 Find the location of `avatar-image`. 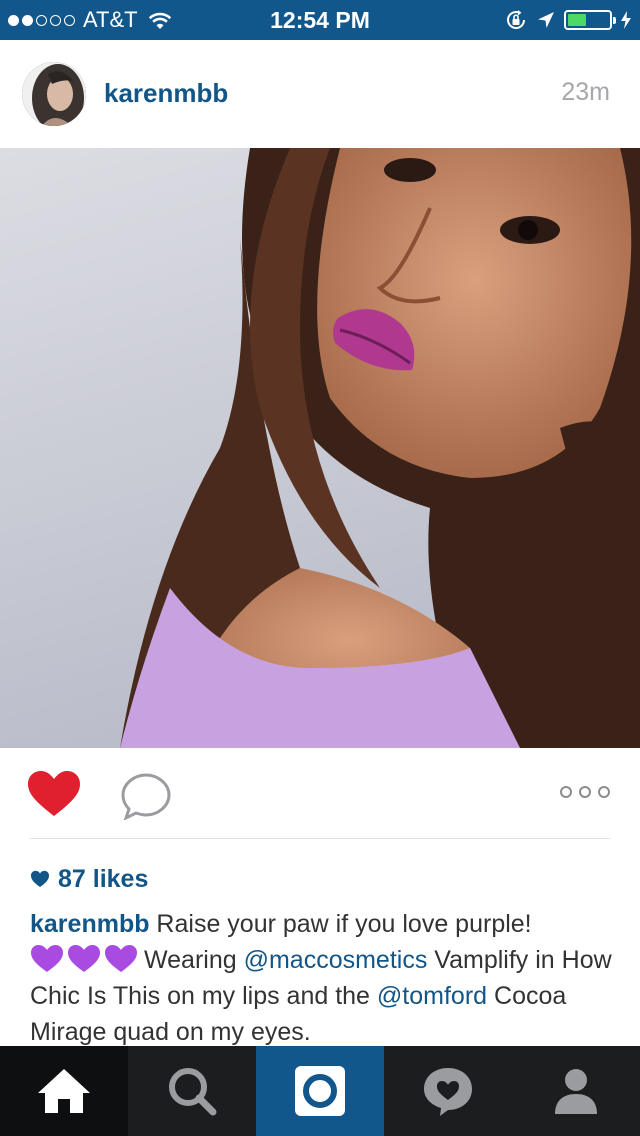

avatar-image is located at coordinates (54, 94).